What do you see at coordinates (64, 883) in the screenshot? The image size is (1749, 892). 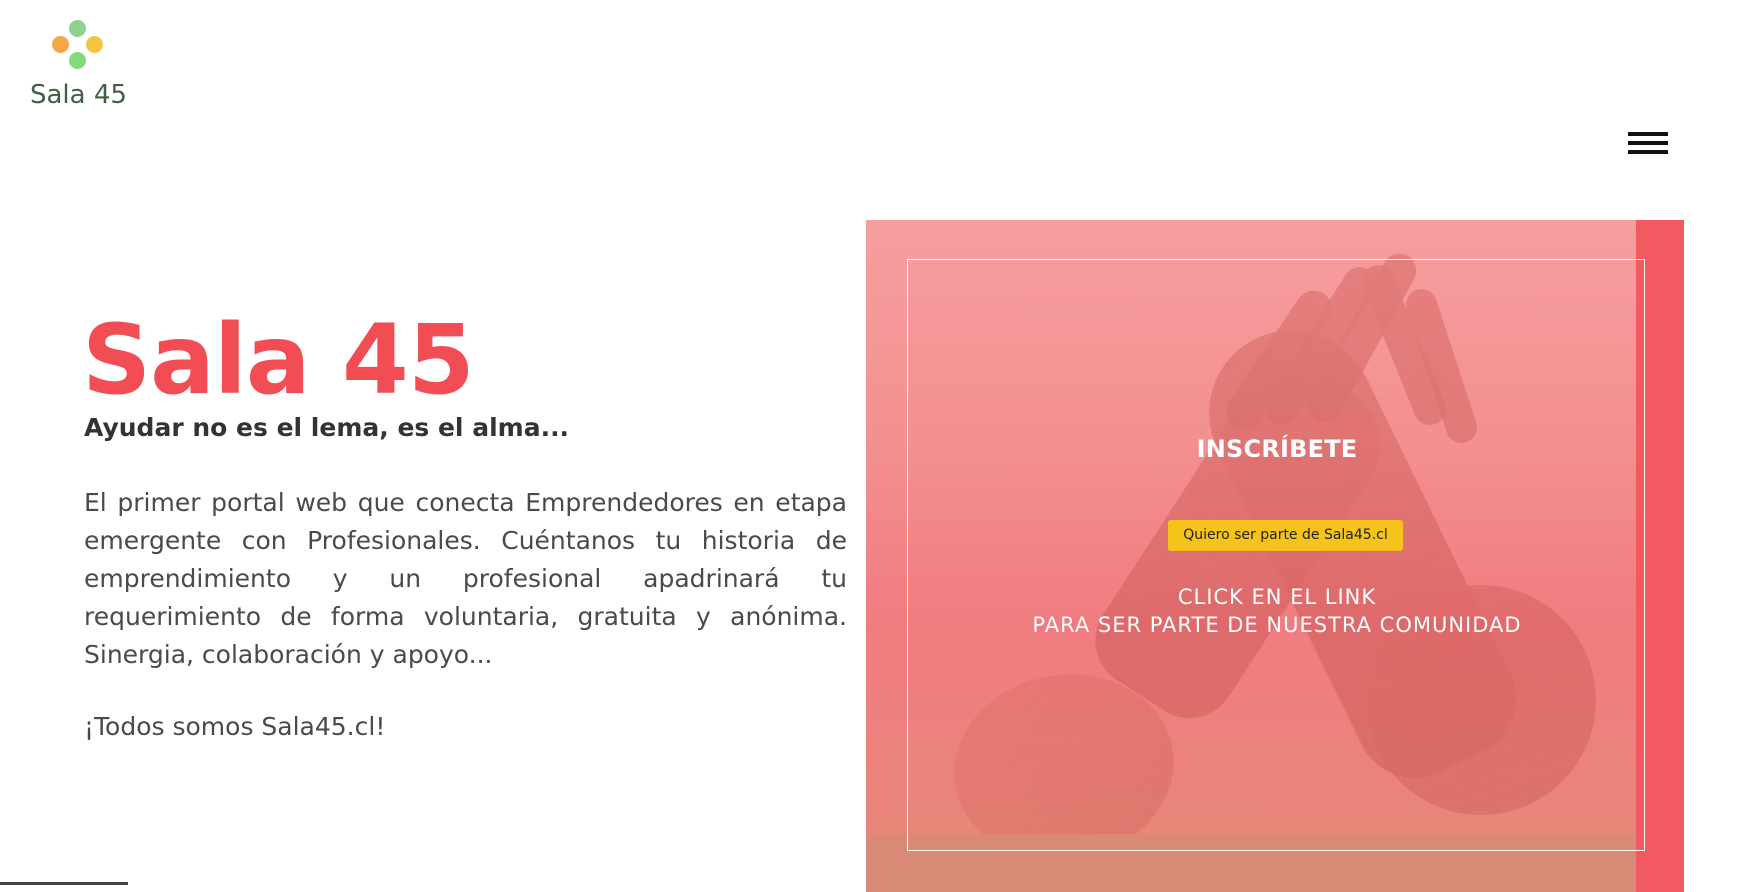 I see `page-bottom-divider` at bounding box center [64, 883].